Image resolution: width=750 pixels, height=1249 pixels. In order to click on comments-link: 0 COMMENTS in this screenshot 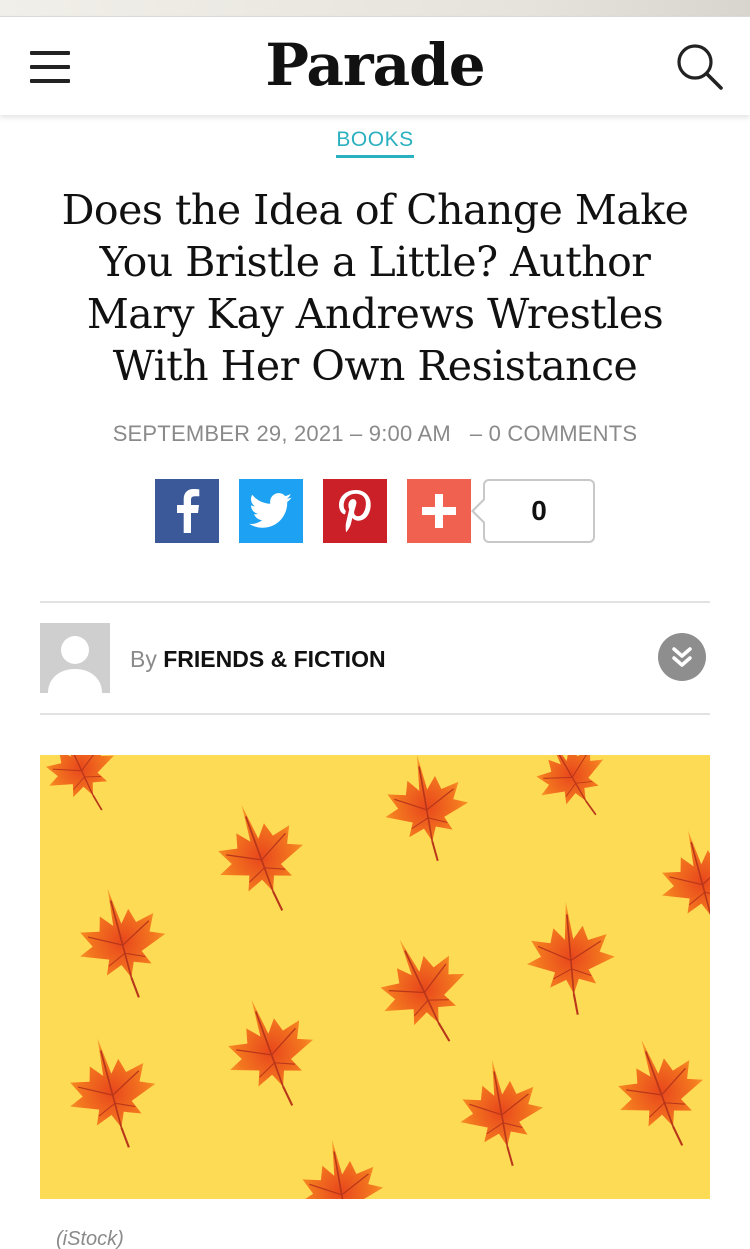, I will do `click(563, 433)`.